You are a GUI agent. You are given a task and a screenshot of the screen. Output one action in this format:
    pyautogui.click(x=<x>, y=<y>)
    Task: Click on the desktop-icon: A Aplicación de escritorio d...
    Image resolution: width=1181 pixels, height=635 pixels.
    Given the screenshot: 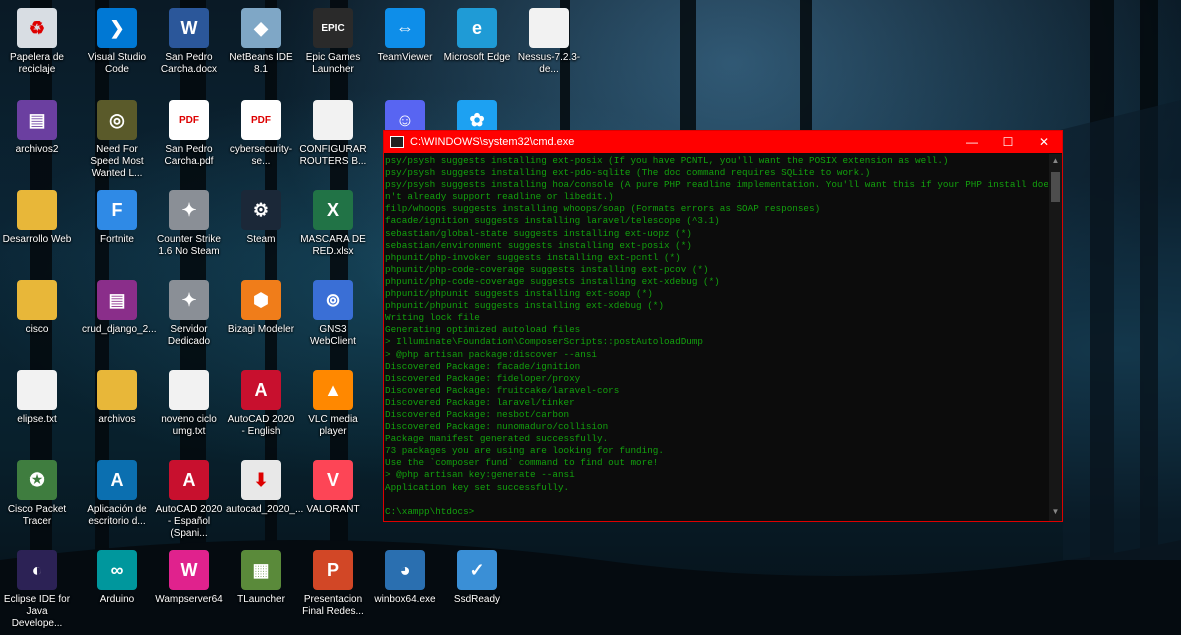 What is the action you would take?
    pyautogui.click(x=117, y=494)
    